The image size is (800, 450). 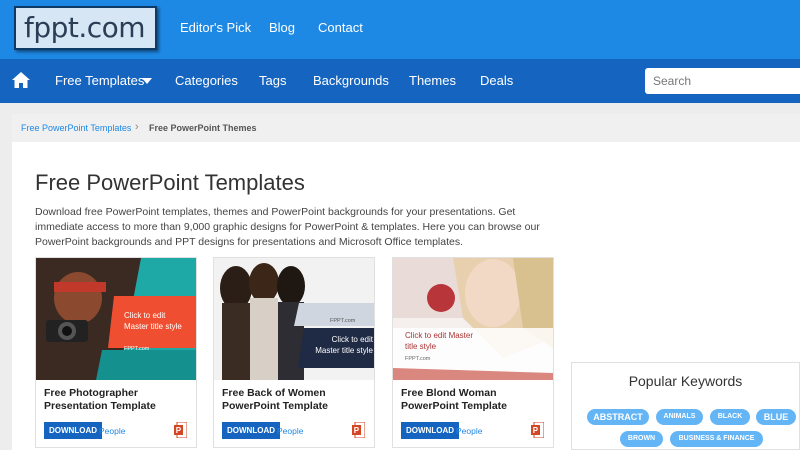 I want to click on keyword-tag-blue: BLUE, so click(x=776, y=417).